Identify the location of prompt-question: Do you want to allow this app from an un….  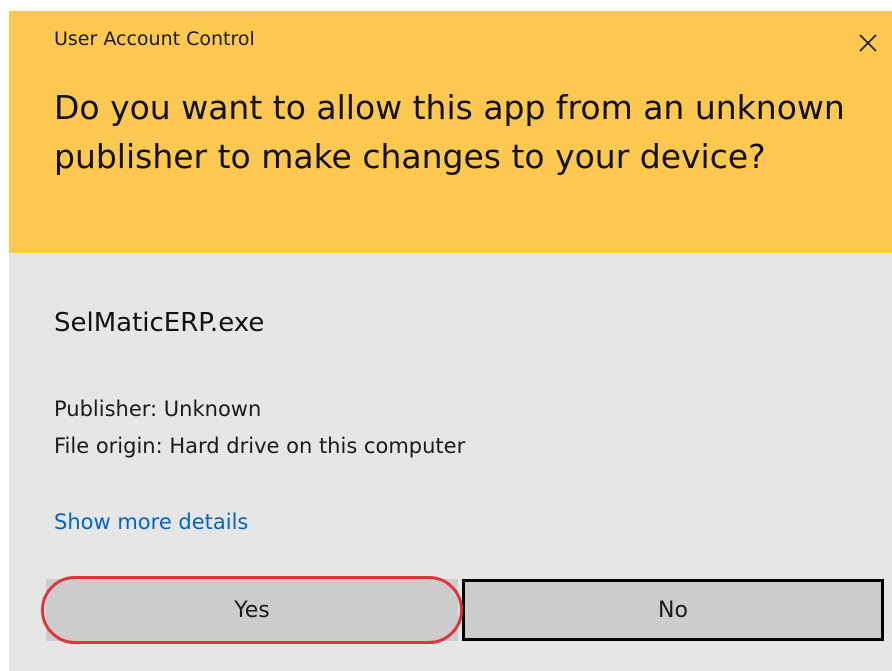
(449, 132).